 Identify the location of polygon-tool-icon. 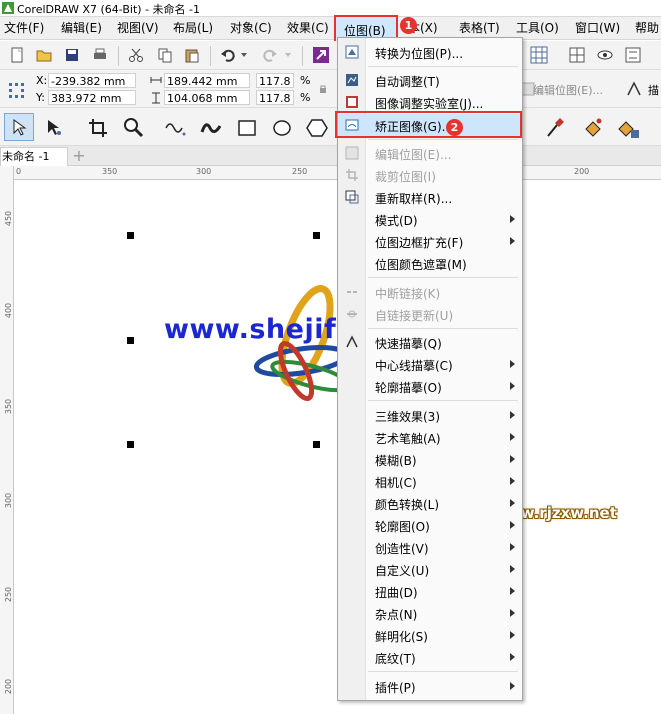
(317, 128).